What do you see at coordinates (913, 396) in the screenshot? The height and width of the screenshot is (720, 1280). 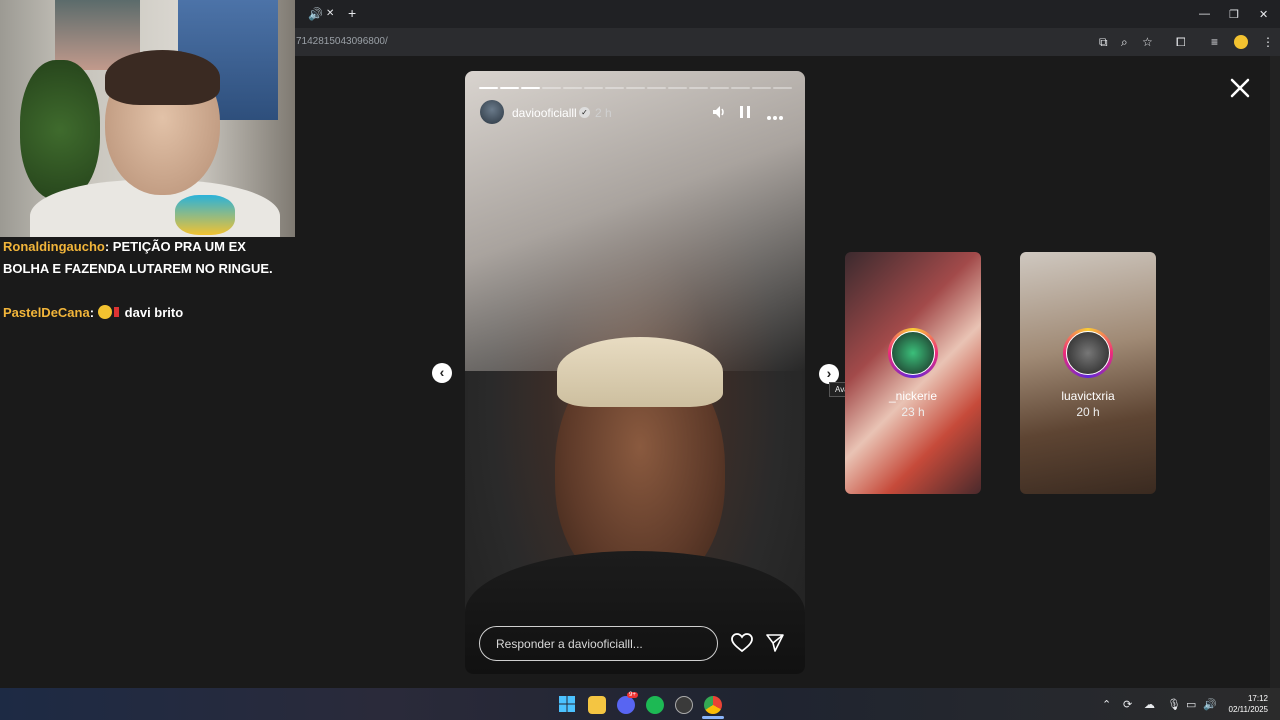 I see `preview-username: _nickerie` at bounding box center [913, 396].